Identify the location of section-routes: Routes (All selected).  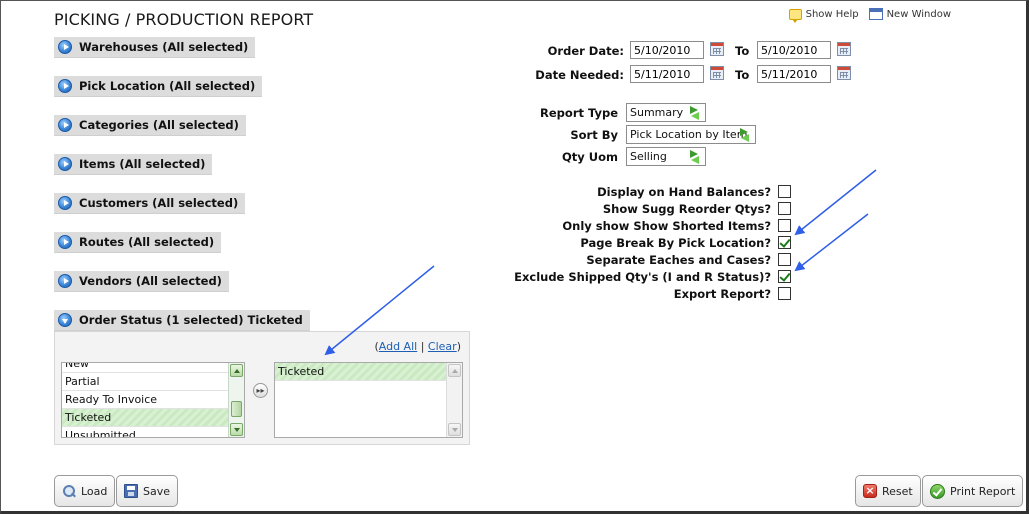
(138, 242).